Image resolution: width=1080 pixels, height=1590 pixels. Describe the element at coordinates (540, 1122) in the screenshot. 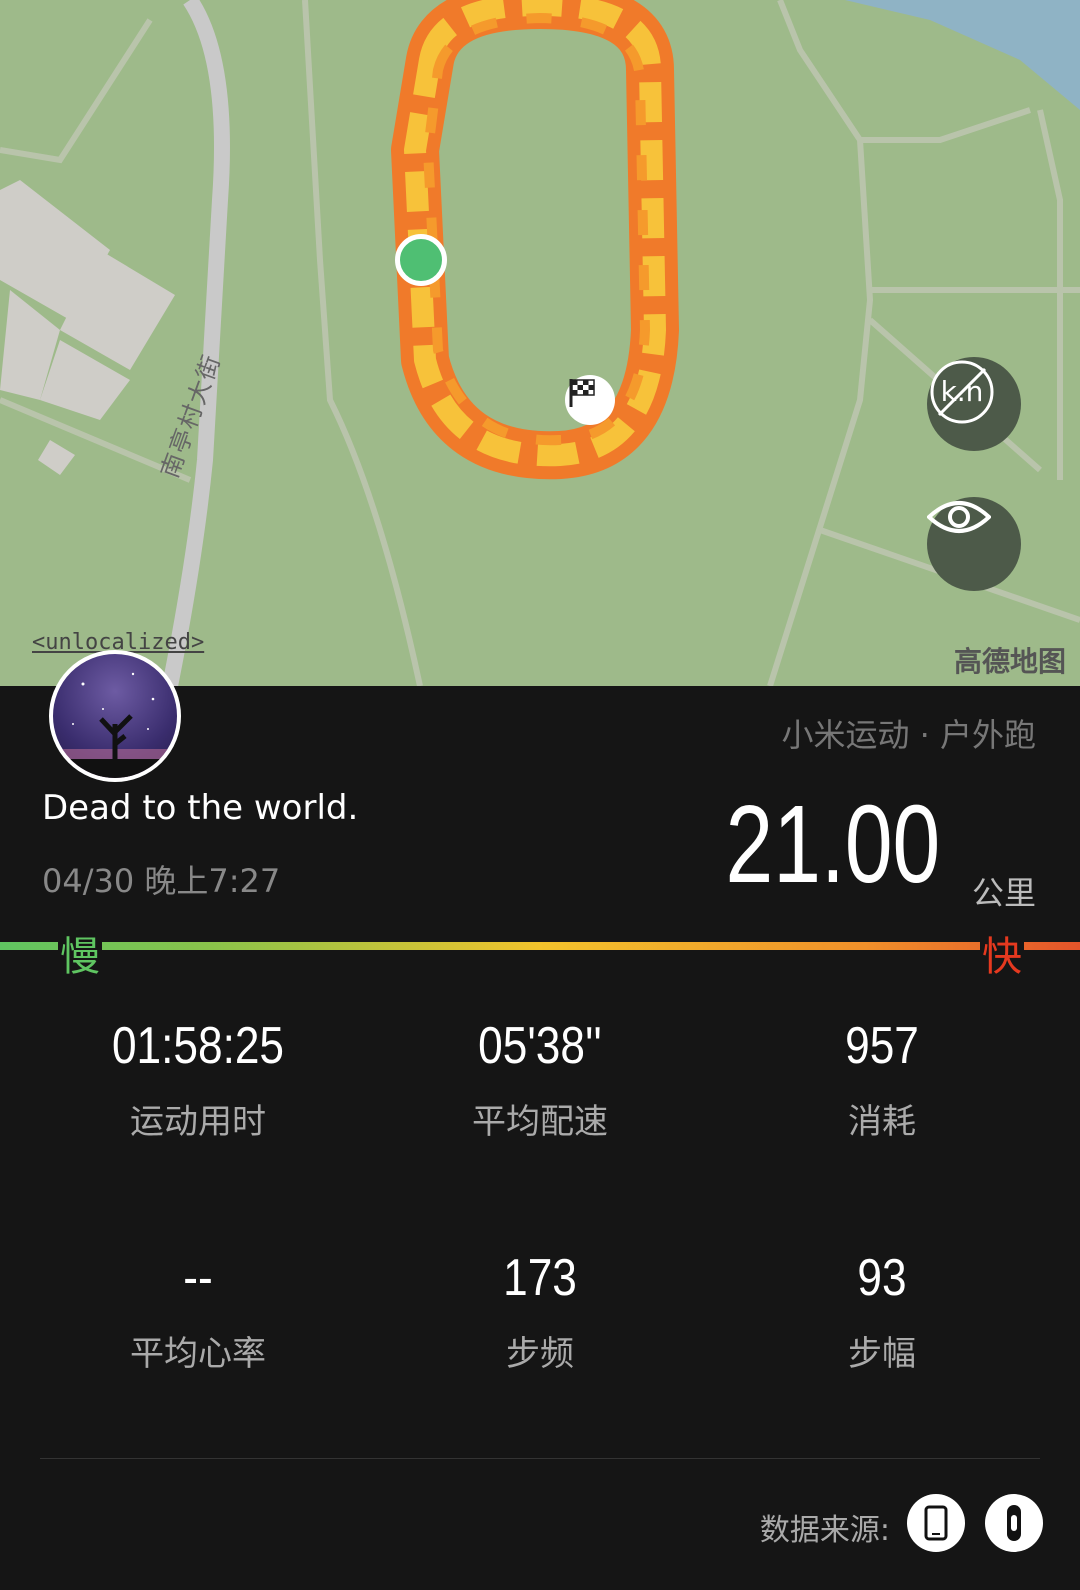

I see `stat-label: 平均配速` at that location.